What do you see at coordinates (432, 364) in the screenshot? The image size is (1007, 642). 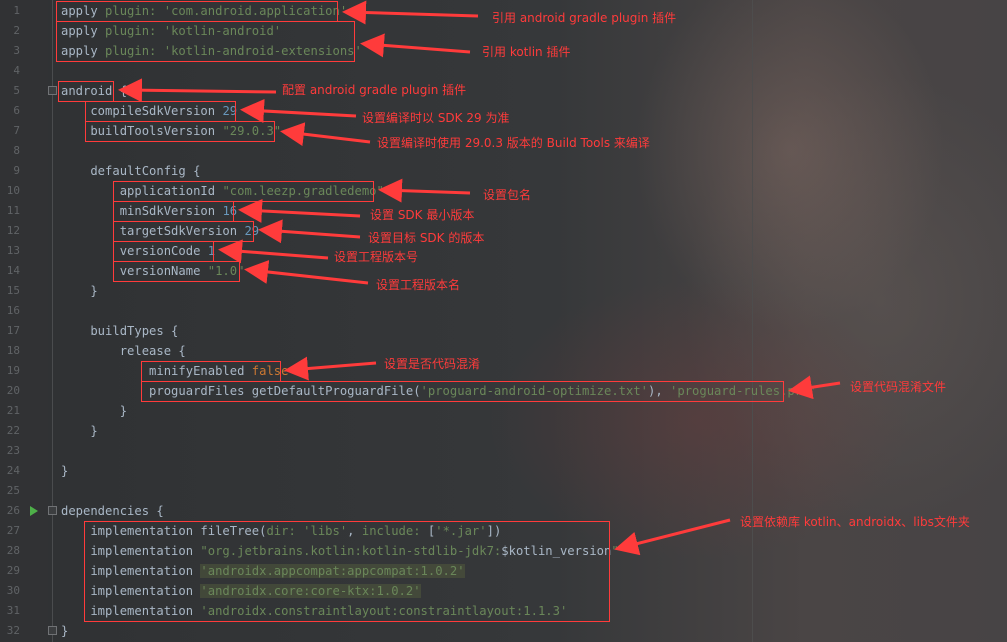 I see `annotation-minify: 设置是否代码混淆` at bounding box center [432, 364].